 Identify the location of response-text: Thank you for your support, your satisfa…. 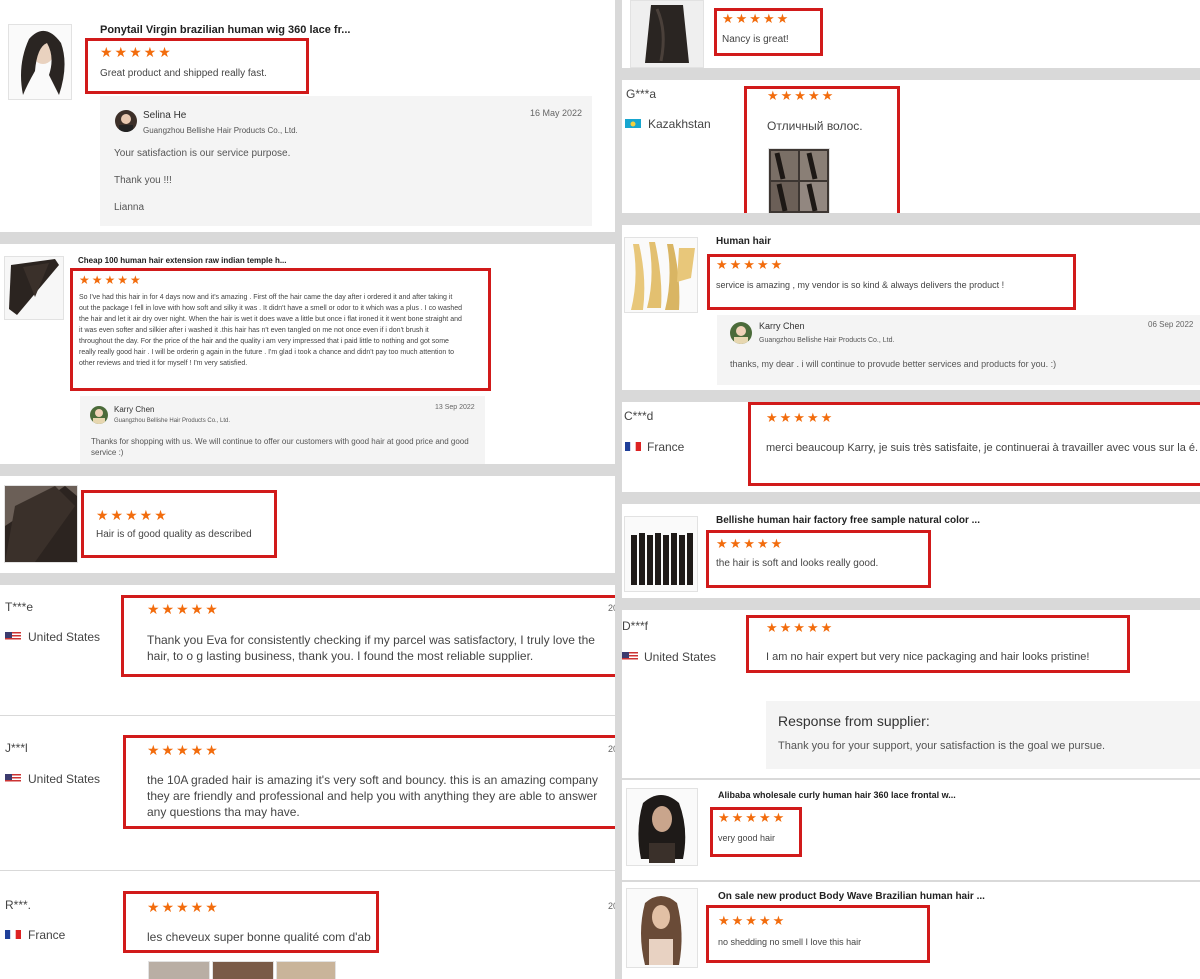
(942, 746).